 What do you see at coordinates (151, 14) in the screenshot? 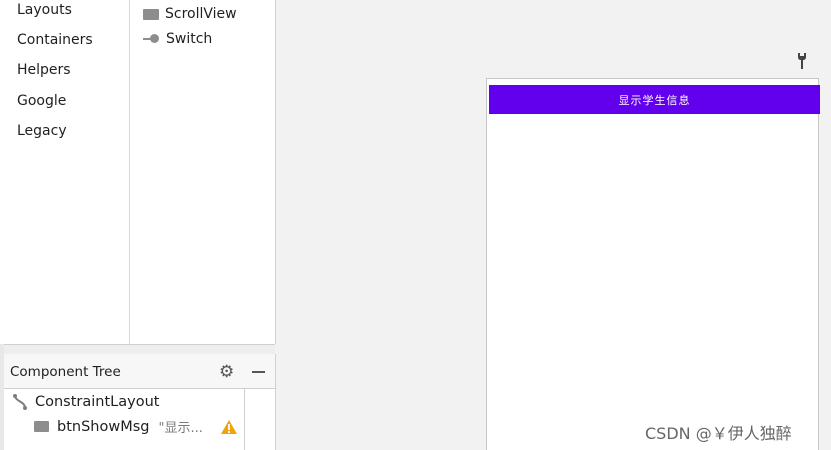
I see `scrollview-icon` at bounding box center [151, 14].